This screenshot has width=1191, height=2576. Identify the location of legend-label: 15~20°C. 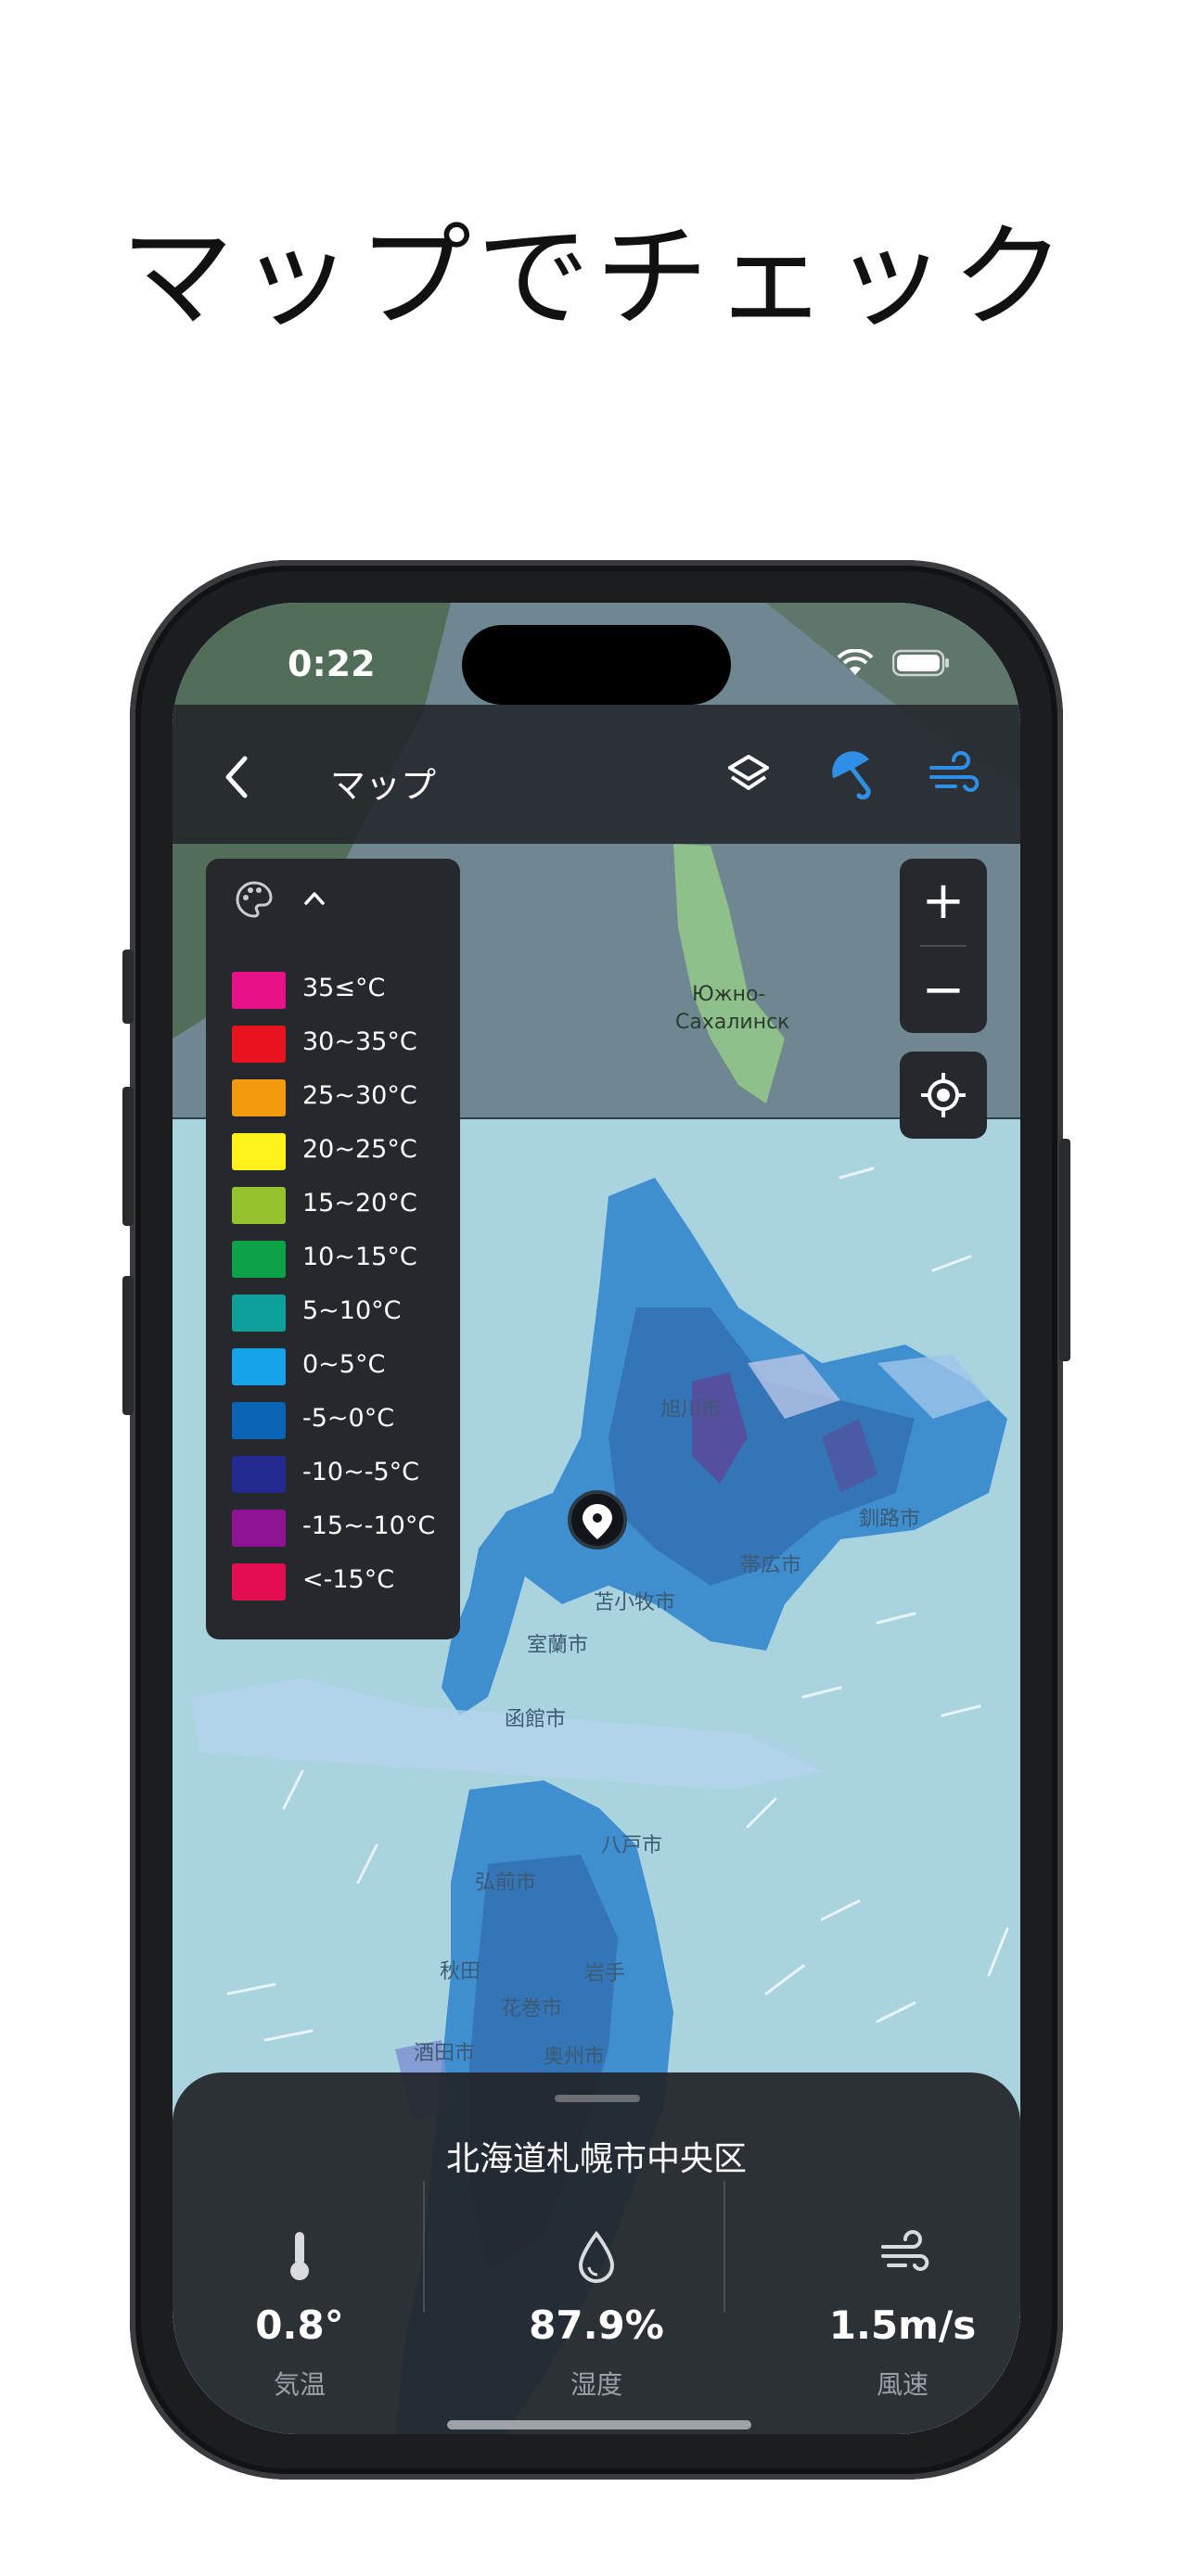
(360, 1203).